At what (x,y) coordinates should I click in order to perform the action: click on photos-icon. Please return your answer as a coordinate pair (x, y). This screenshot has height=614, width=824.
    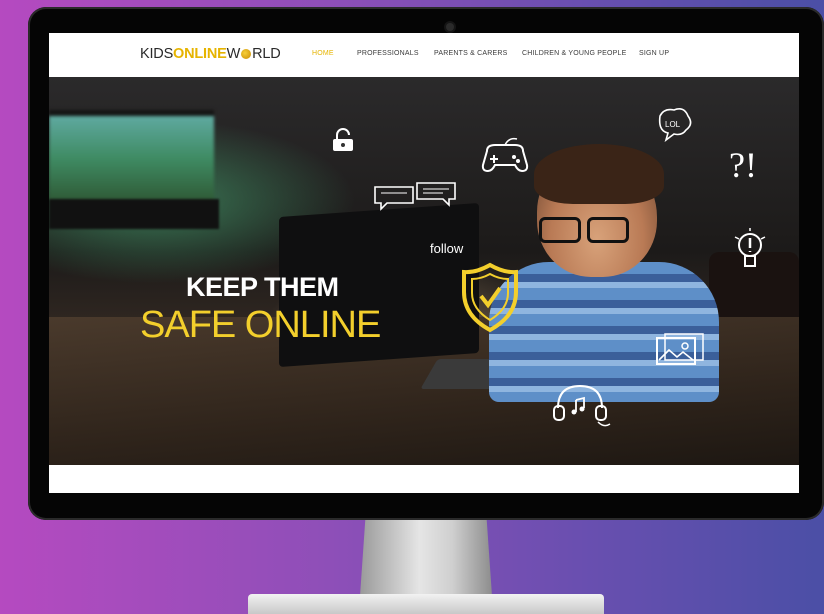
    Looking at the image, I should click on (682, 351).